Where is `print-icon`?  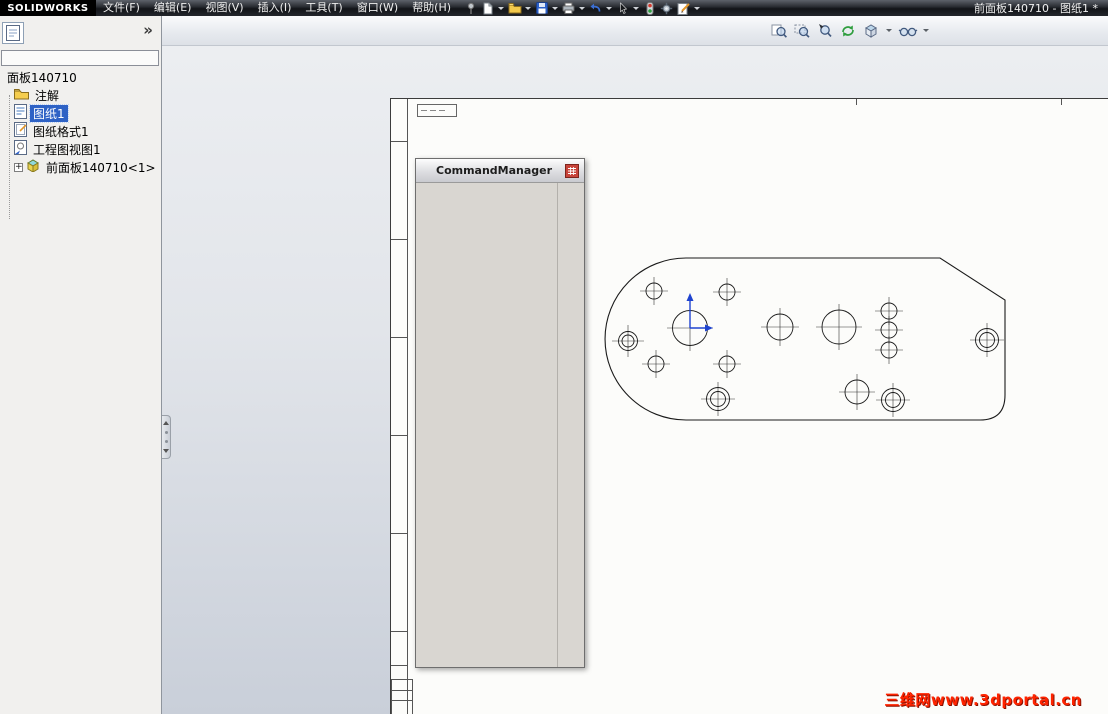
print-icon is located at coordinates (568, 8).